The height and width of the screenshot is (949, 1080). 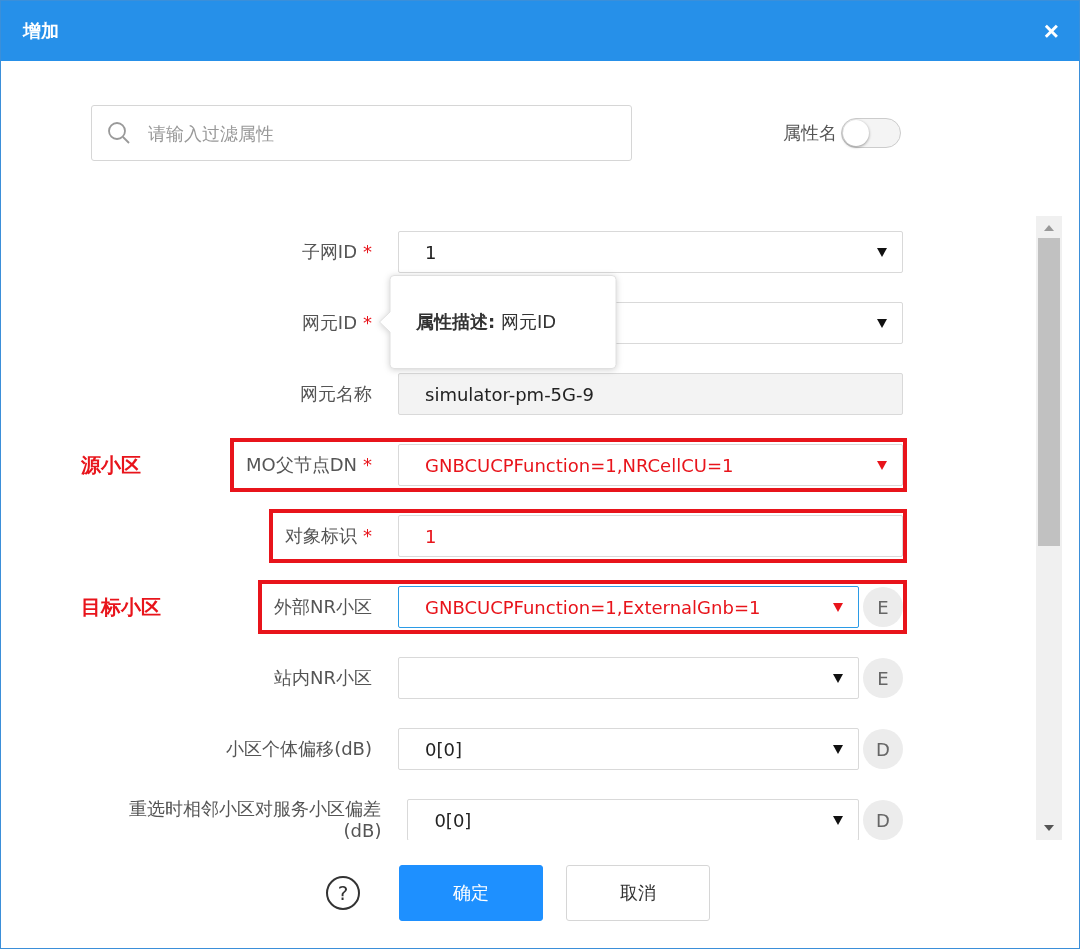 I want to click on cancel-button: 取消, so click(x=638, y=893).